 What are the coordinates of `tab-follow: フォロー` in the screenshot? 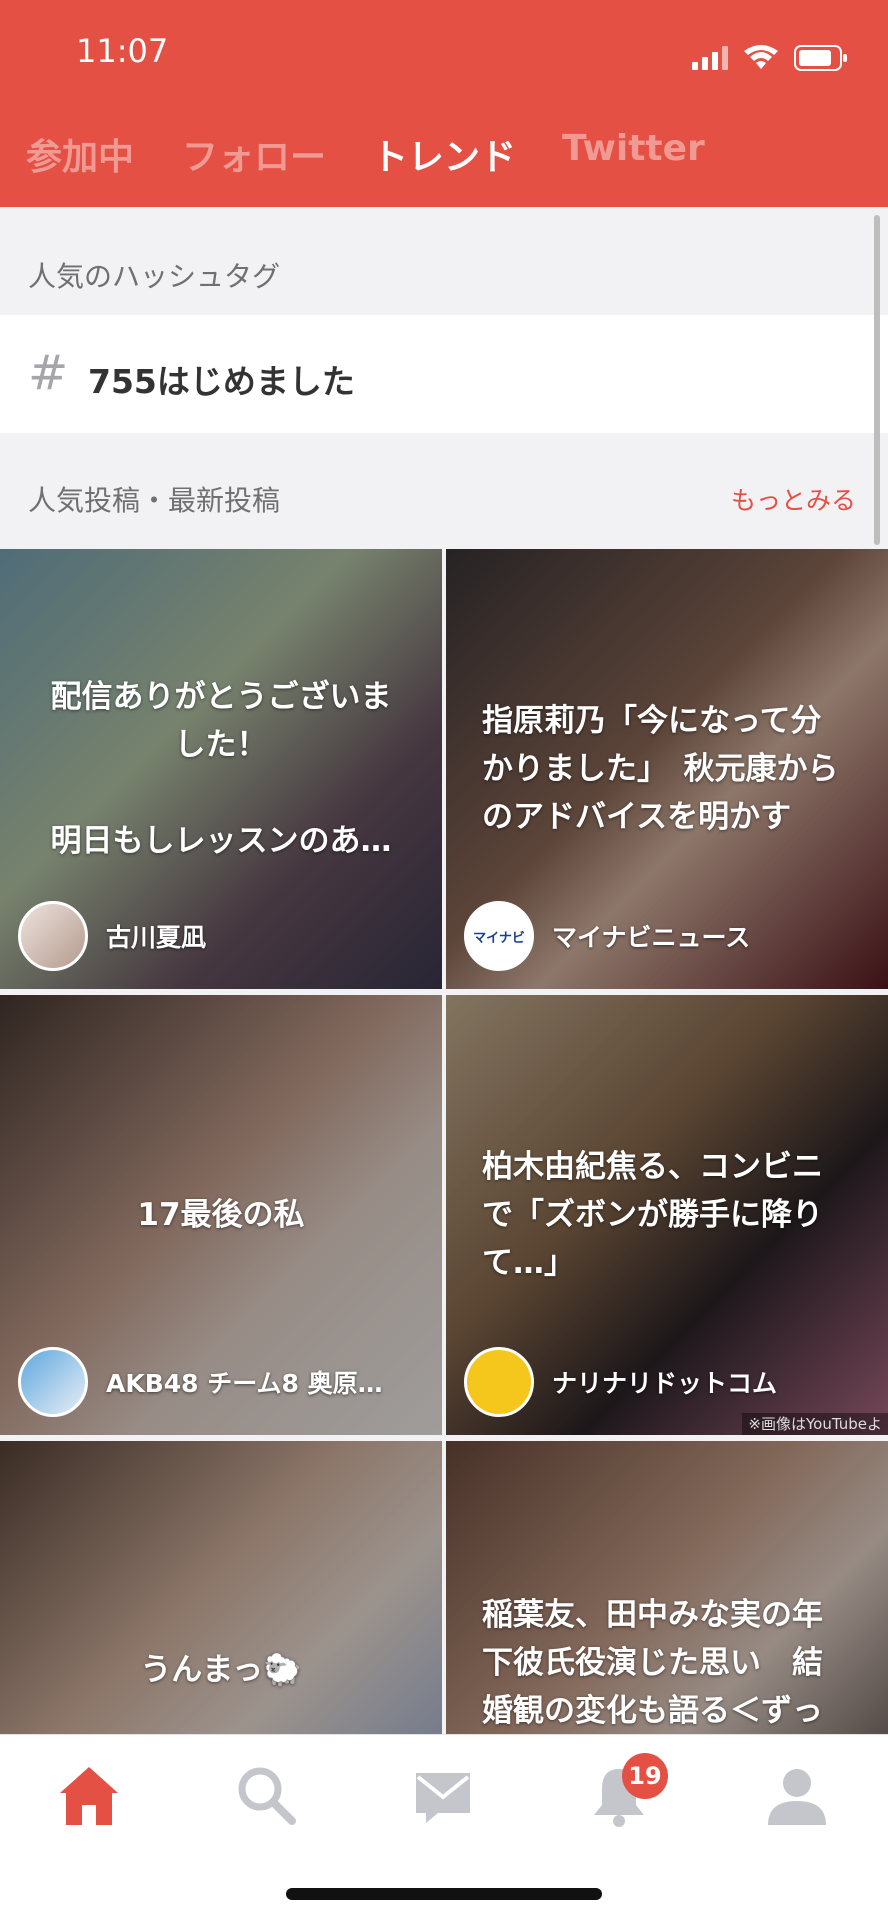 It's located at (254, 154).